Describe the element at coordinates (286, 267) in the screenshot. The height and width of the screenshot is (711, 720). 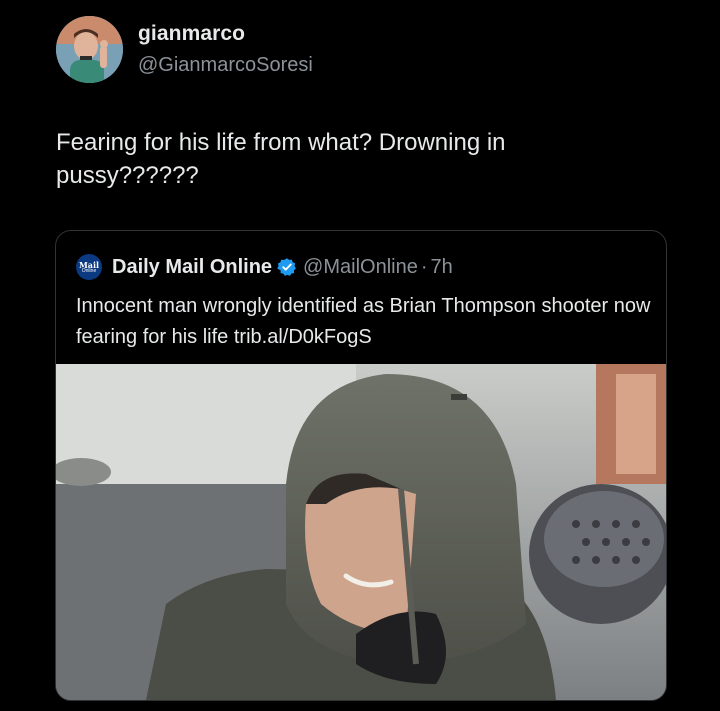
I see `verified-badge-icon` at that location.